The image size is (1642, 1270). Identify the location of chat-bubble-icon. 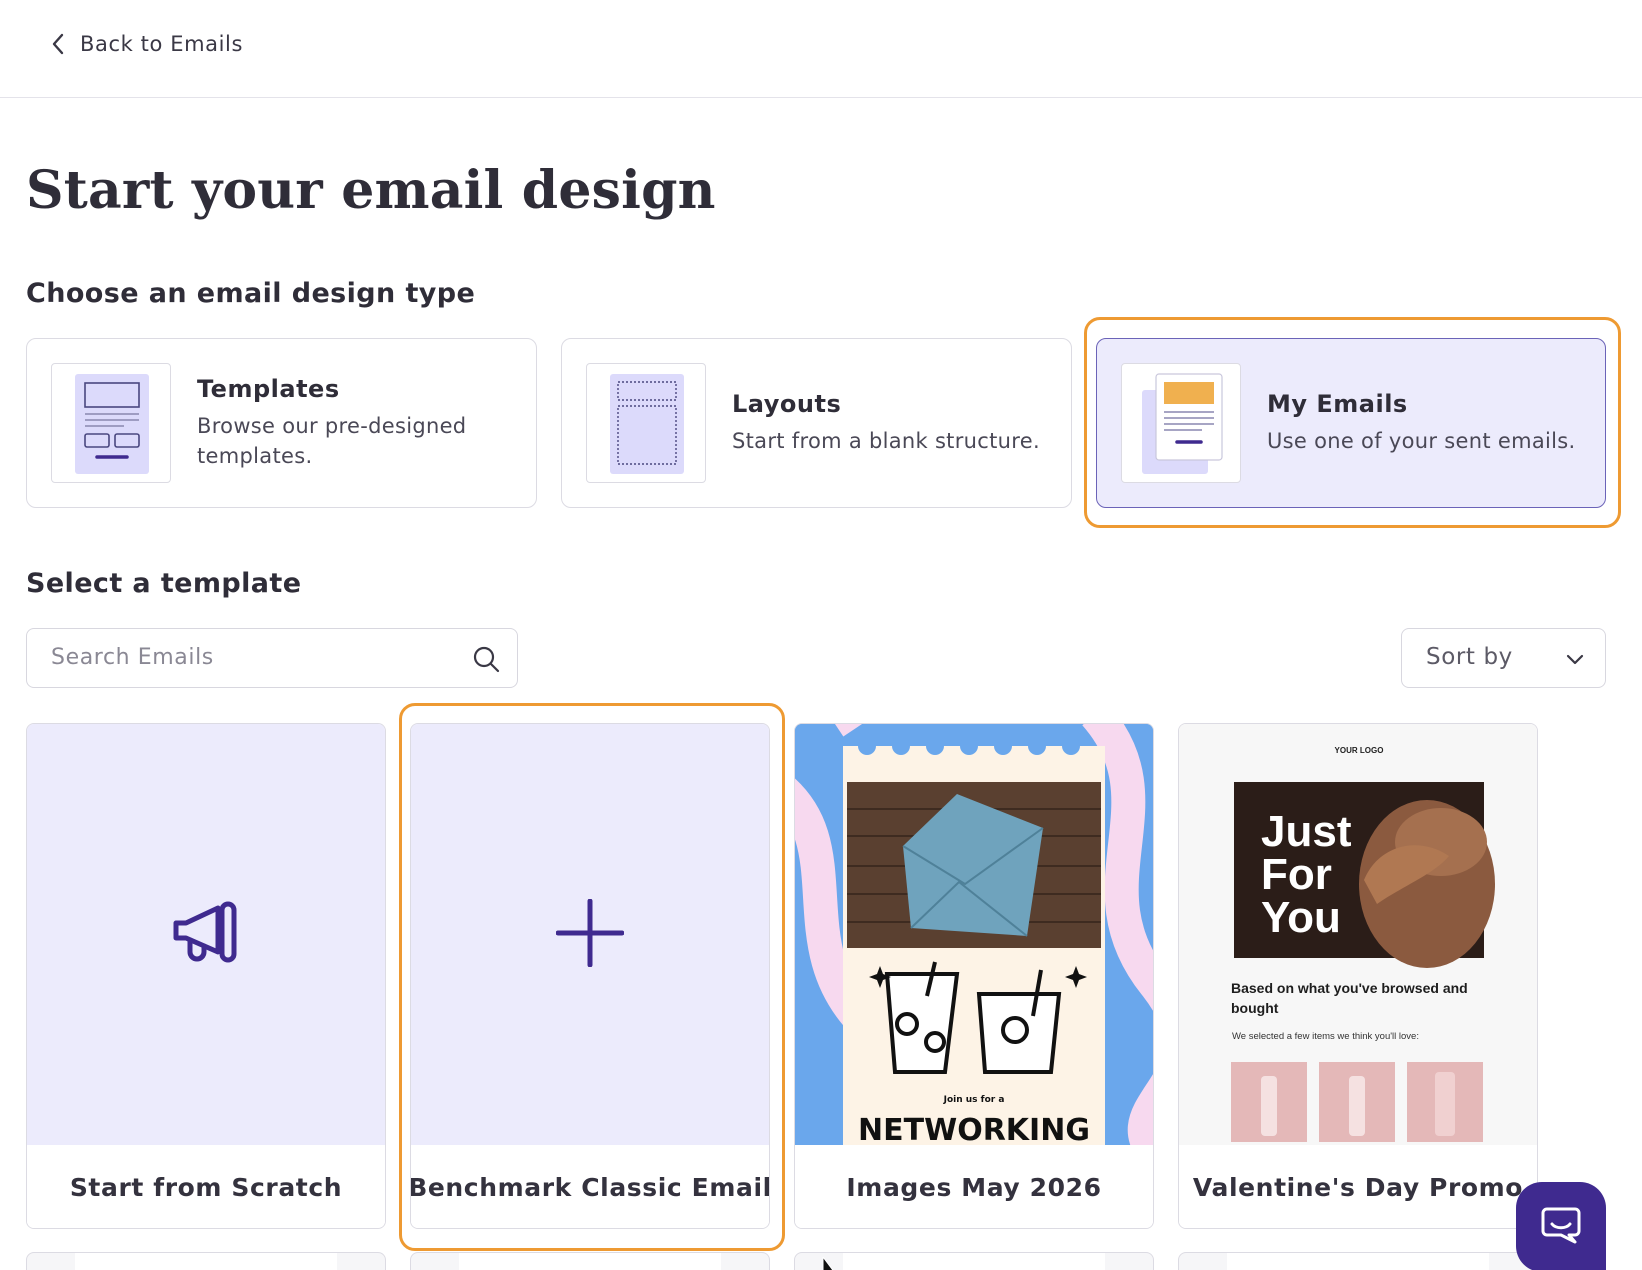
(1561, 1227).